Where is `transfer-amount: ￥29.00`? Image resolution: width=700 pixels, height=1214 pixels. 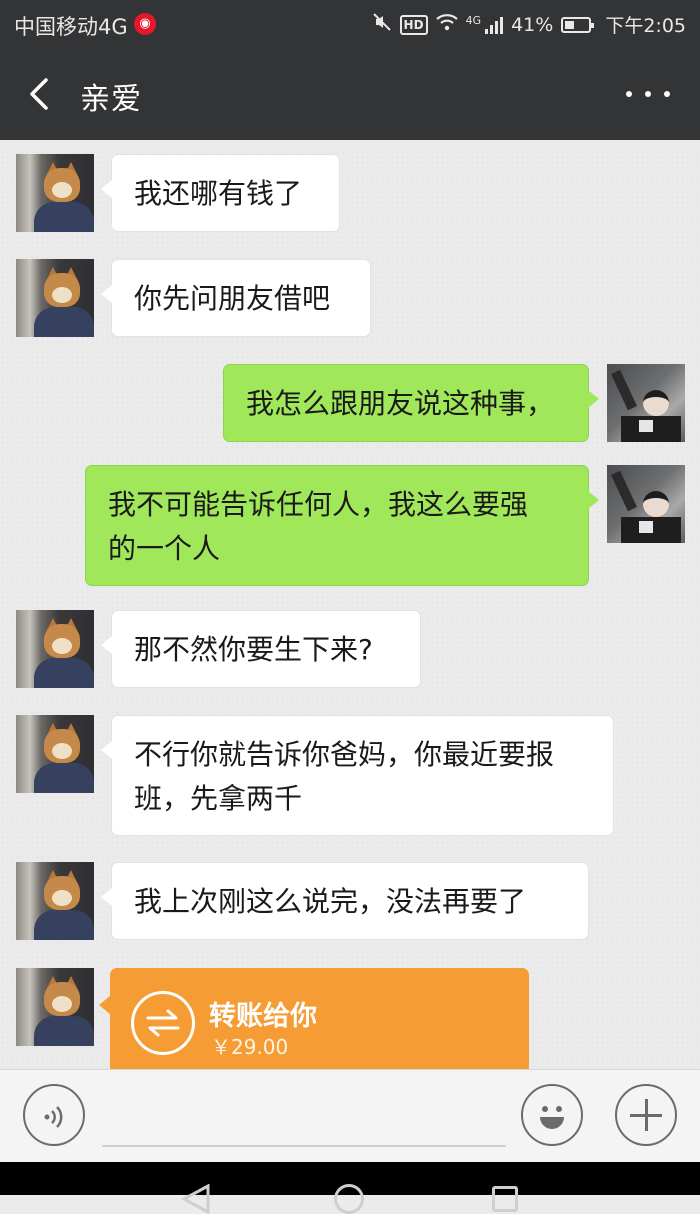 transfer-amount: ￥29.00 is located at coordinates (250, 1047).